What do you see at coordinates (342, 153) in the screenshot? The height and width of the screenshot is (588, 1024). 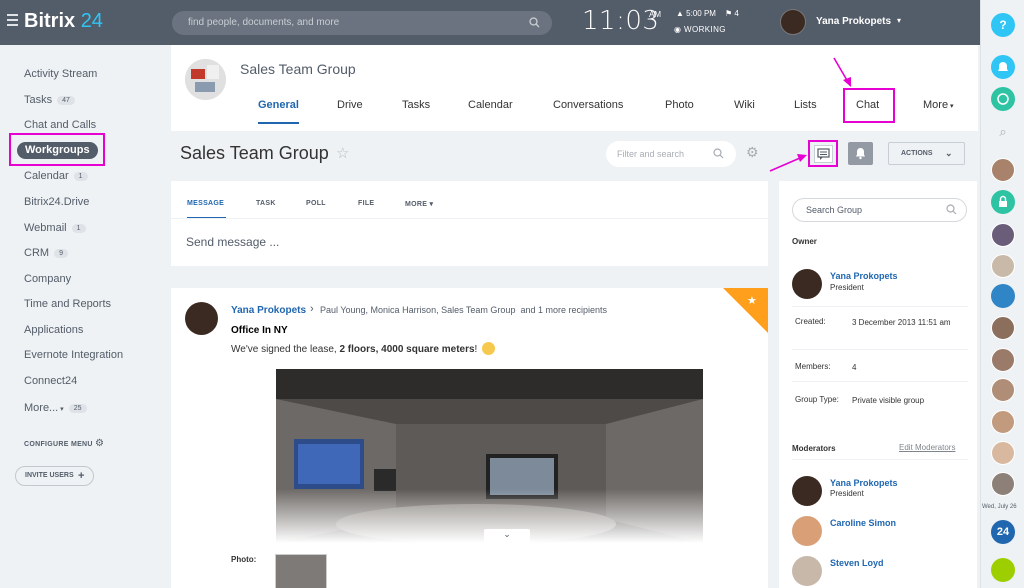 I see `star-icon: ☆` at bounding box center [342, 153].